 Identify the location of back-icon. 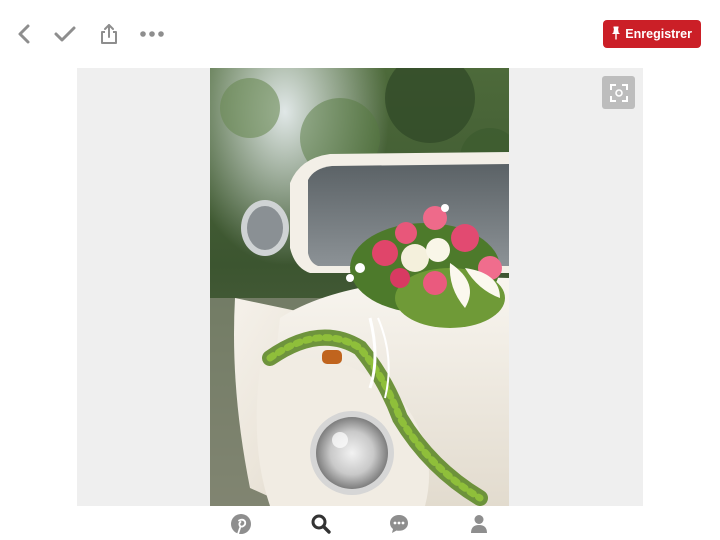
(24, 34).